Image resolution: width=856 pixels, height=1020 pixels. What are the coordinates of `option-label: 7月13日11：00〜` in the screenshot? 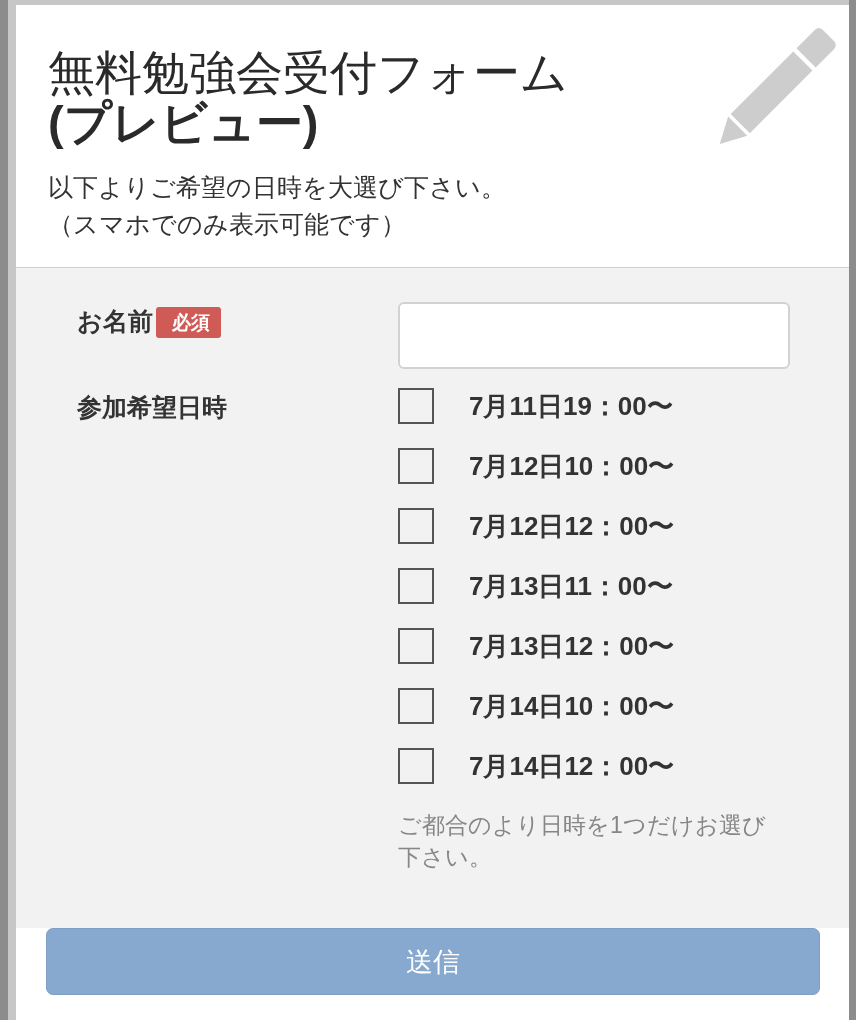 It's located at (571, 586).